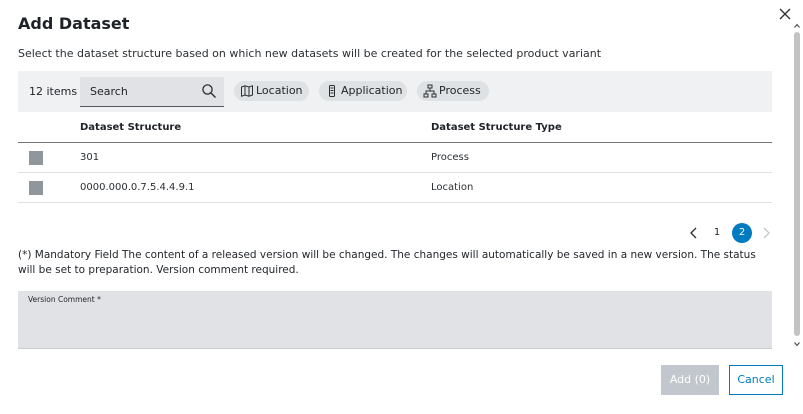 The image size is (803, 414). Describe the element at coordinates (209, 91) in the screenshot. I see `search-icon` at that location.